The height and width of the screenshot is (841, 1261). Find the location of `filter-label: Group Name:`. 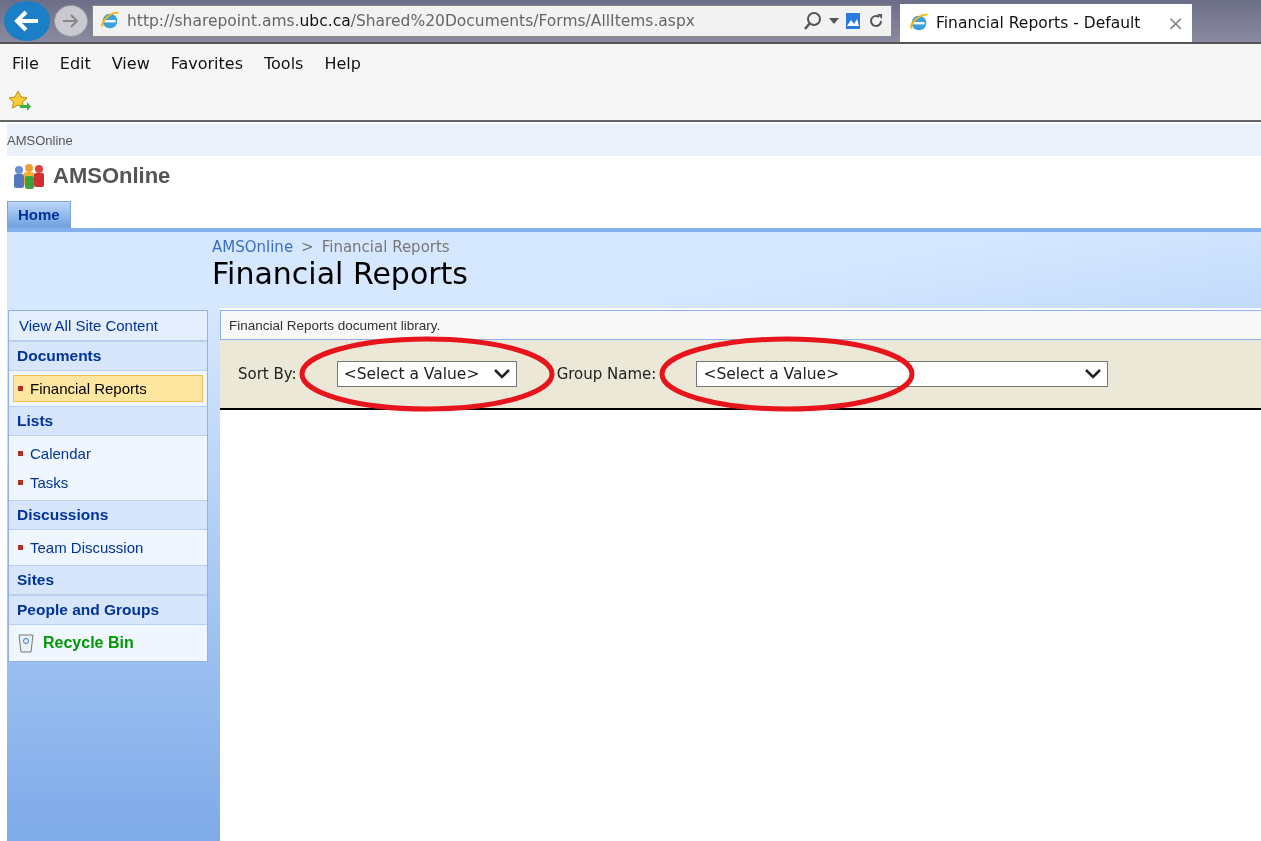

filter-label: Group Name: is located at coordinates (606, 374).